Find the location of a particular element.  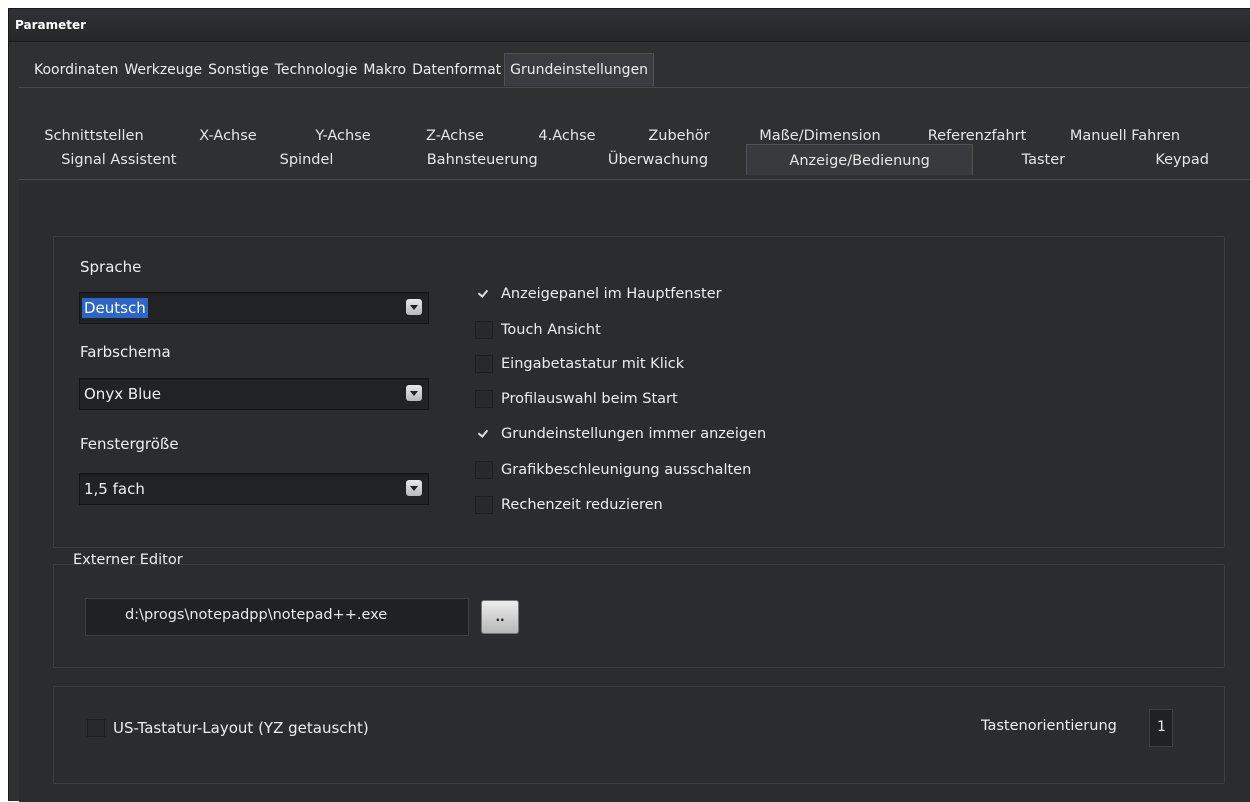

external-editor-path-input: d:\progs\notepadpp\notepad++.exe is located at coordinates (277, 617).